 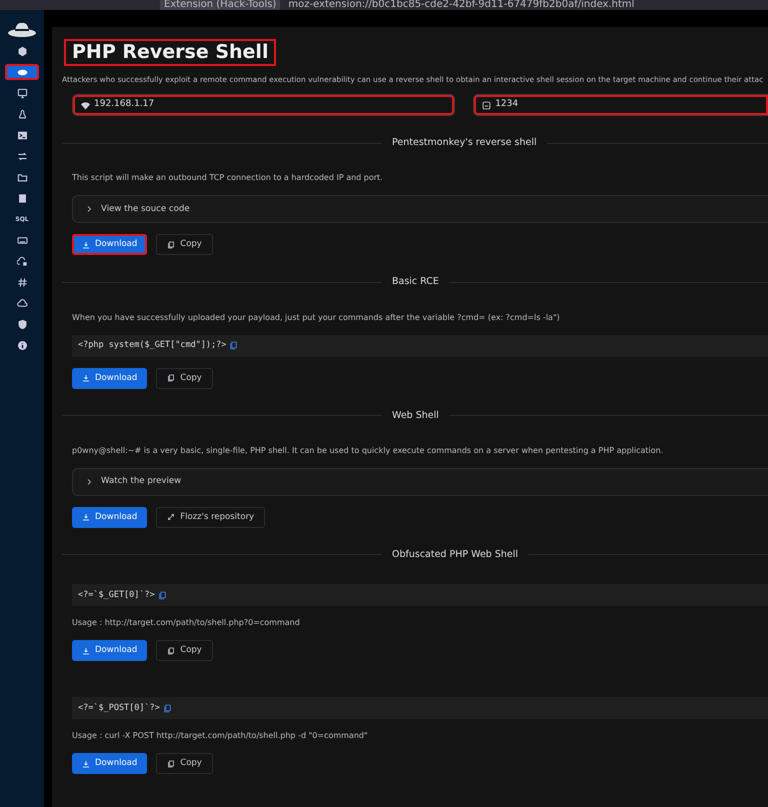 What do you see at coordinates (22, 29) in the screenshot?
I see `hat-logo-icon` at bounding box center [22, 29].